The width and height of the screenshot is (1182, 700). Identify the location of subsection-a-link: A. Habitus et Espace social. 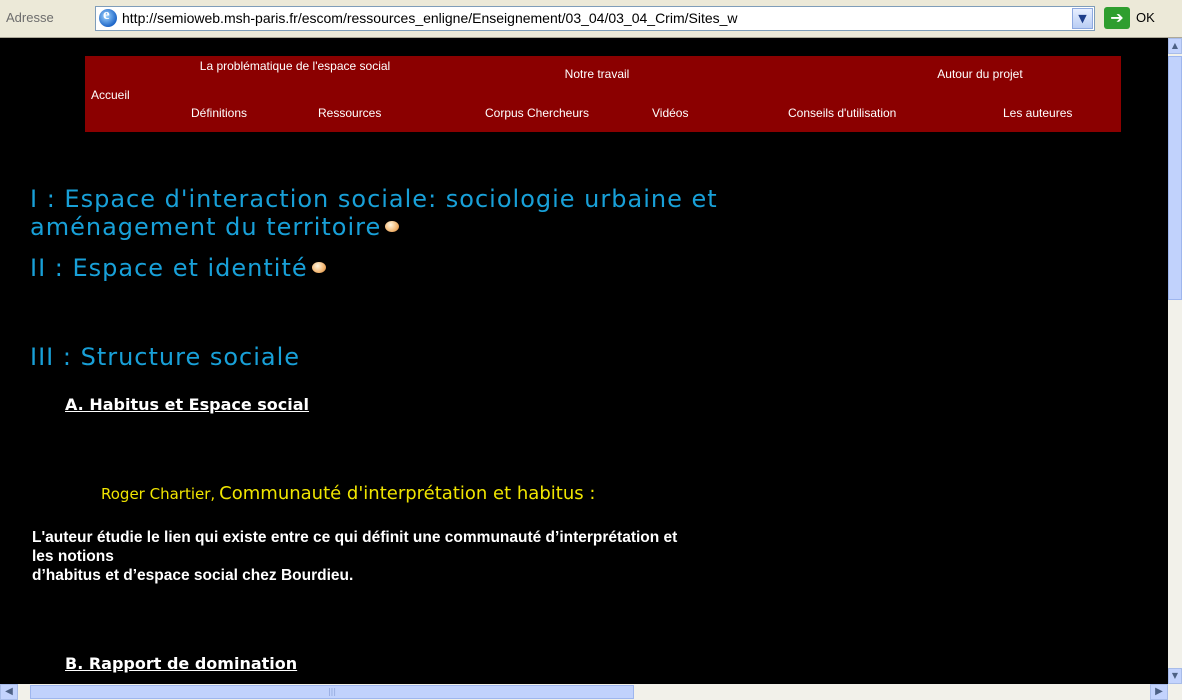
(187, 404).